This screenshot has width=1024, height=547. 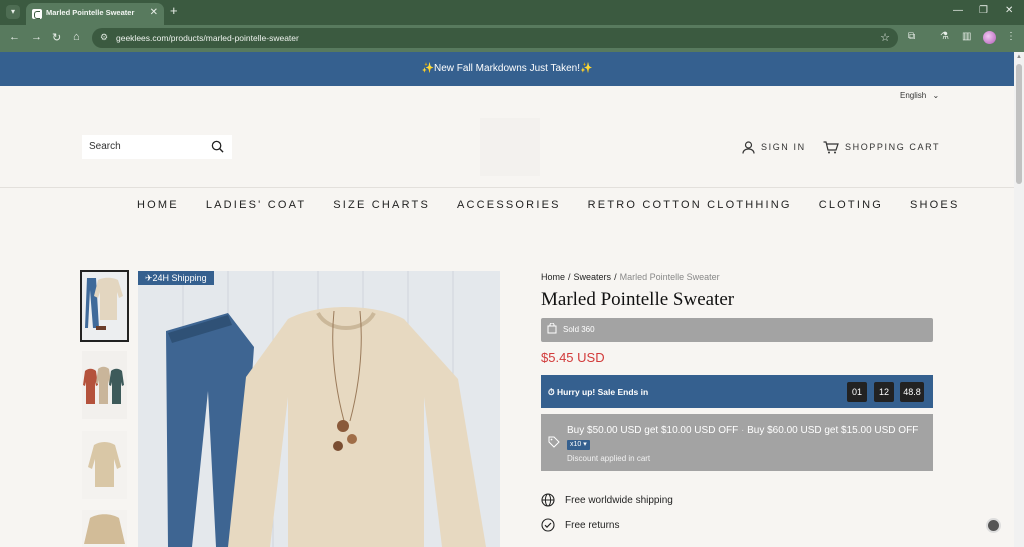 I want to click on shopping-cart-link: SHOPPING CART, so click(x=881, y=147).